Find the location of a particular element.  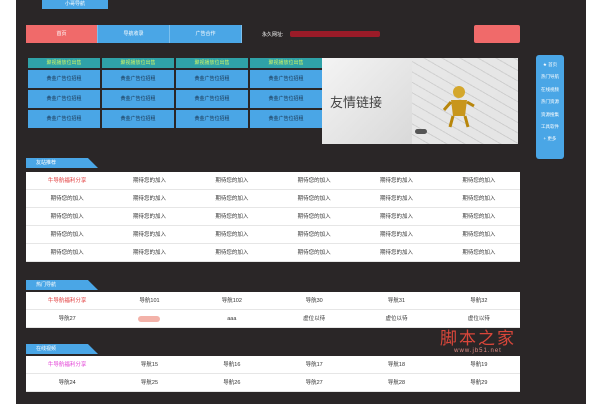

nav-home-button: 首页 is located at coordinates (62, 34).